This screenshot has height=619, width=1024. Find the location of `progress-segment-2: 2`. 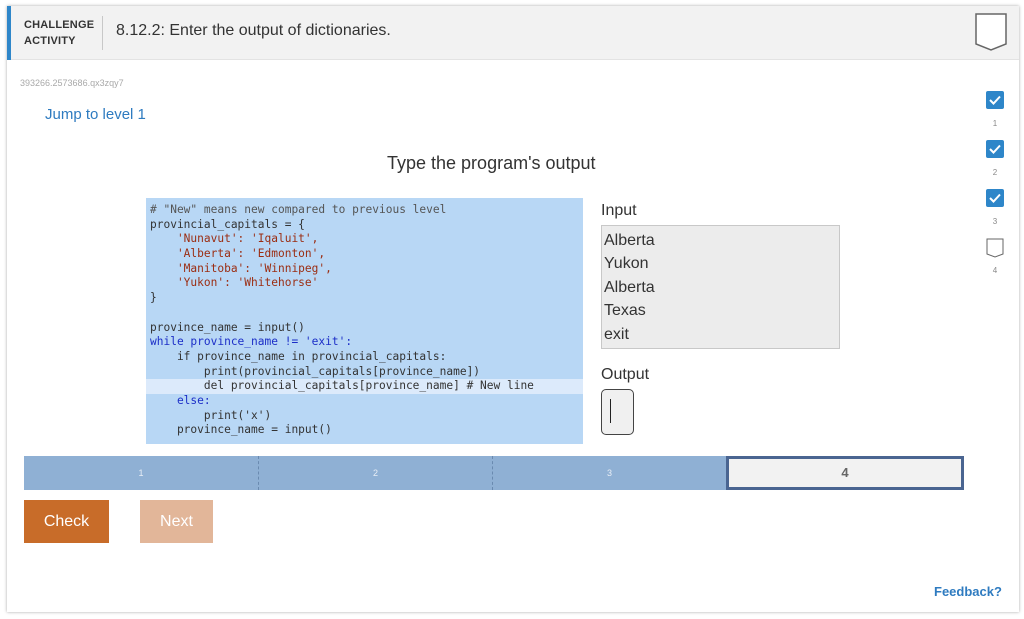

progress-segment-2: 2 is located at coordinates (376, 473).